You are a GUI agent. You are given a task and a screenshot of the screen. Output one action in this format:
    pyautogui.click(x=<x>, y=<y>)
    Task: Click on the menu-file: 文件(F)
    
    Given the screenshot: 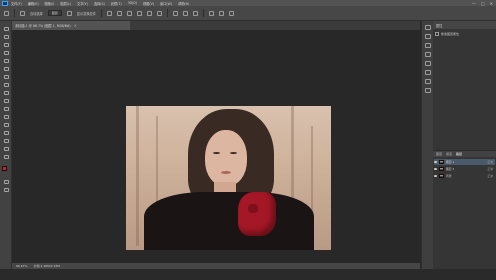 What is the action you would take?
    pyautogui.click(x=16, y=3)
    